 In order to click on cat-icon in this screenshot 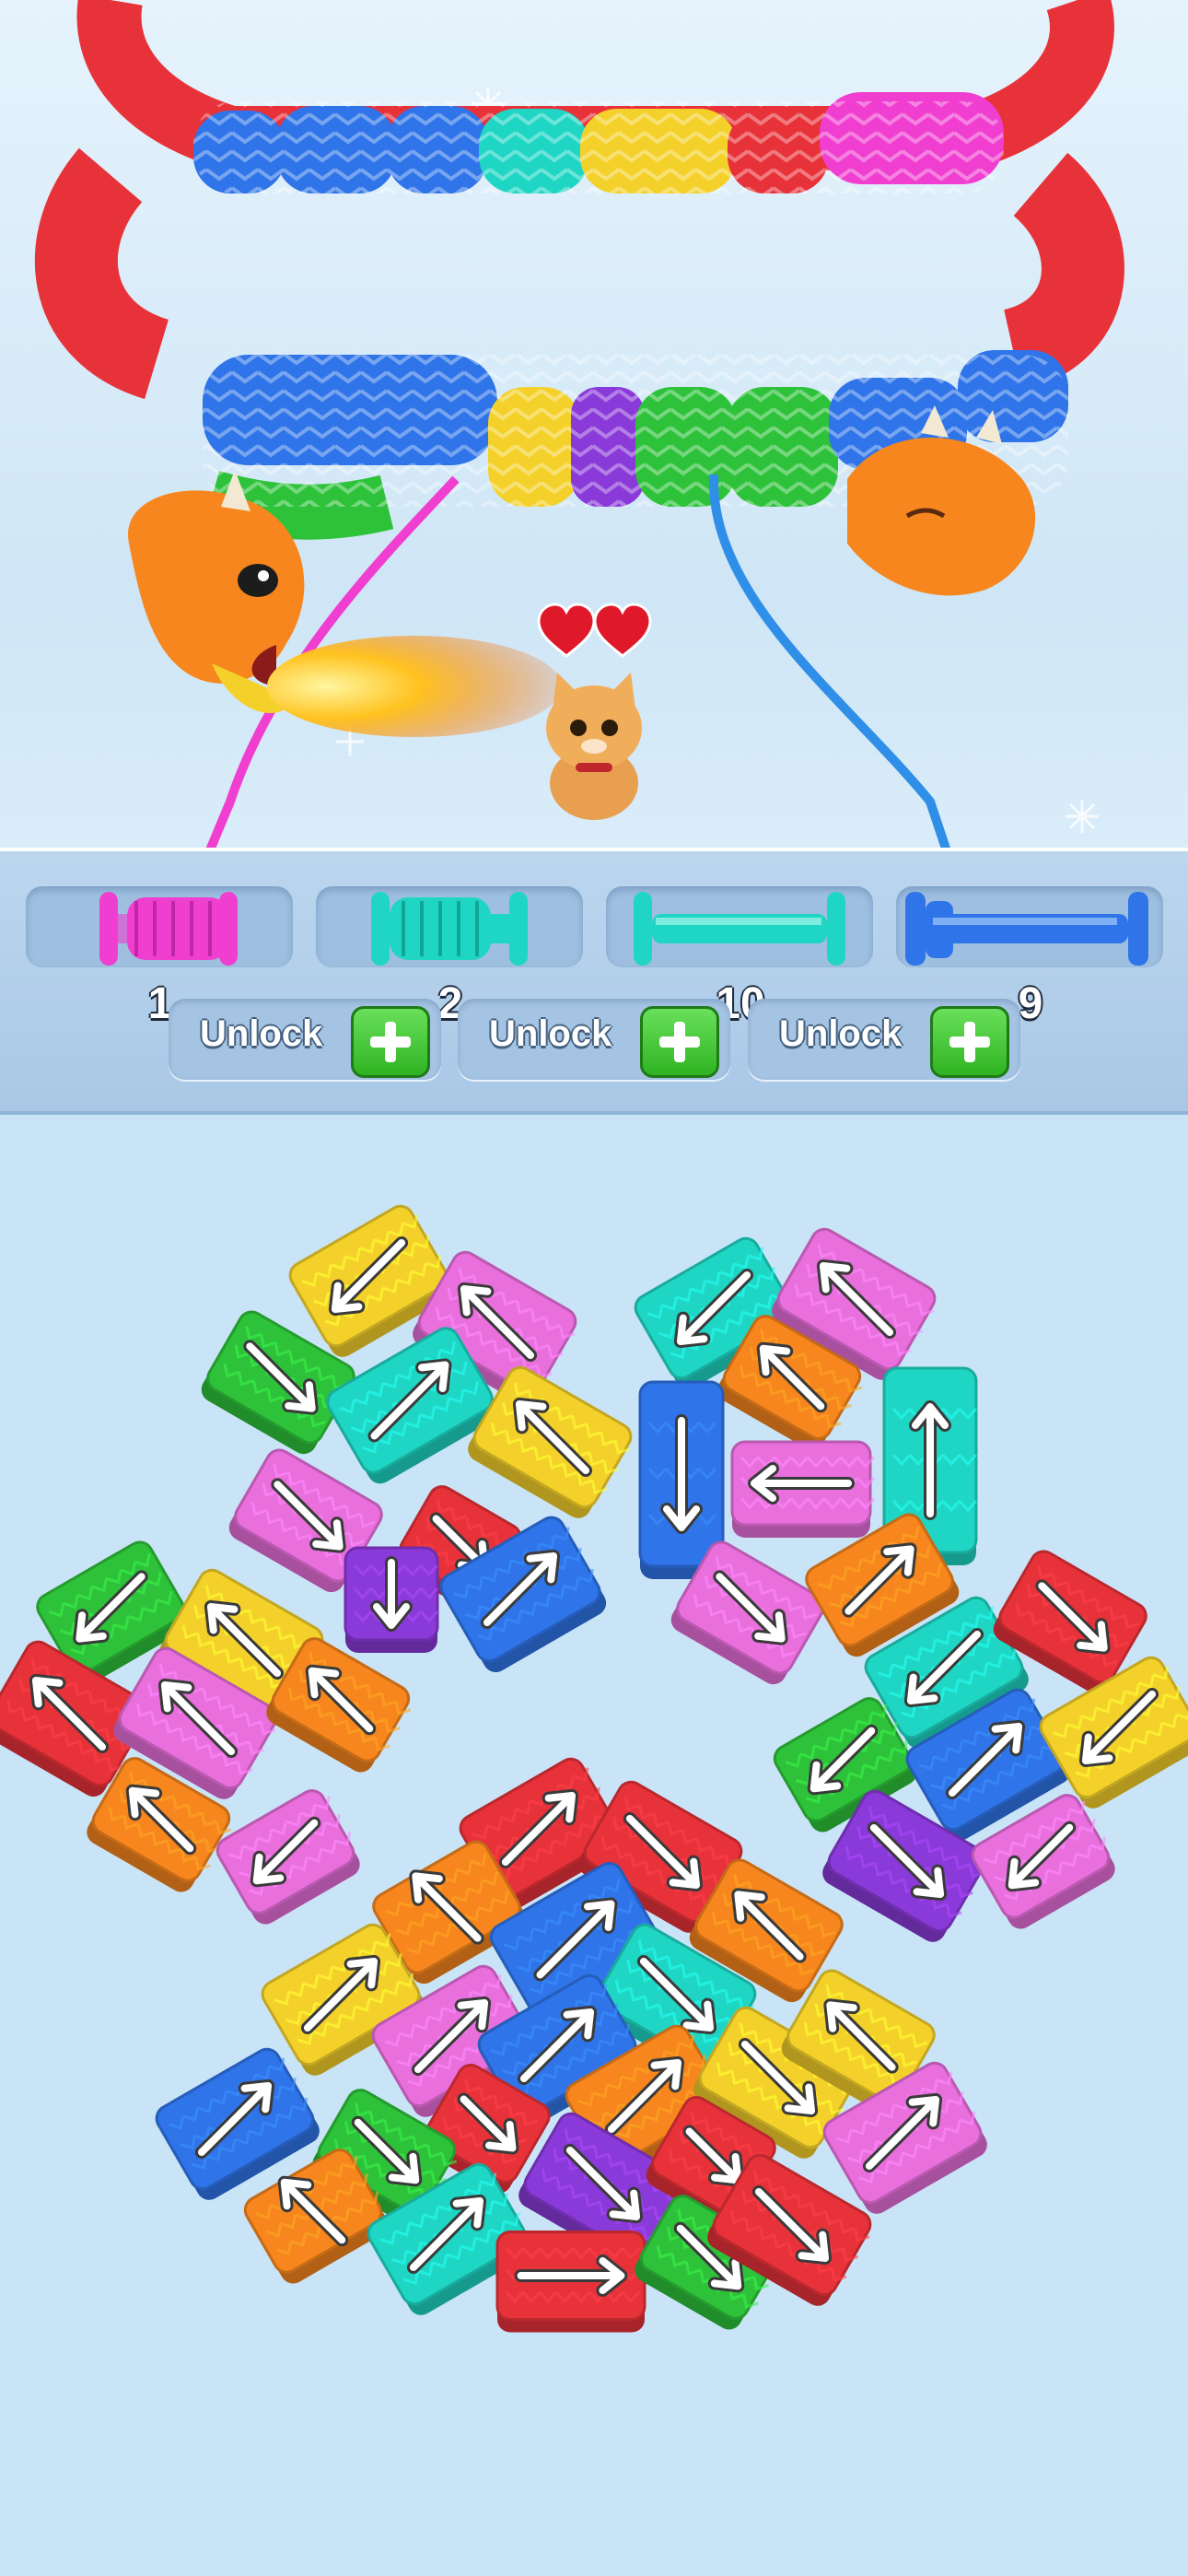, I will do `click(594, 746)`.